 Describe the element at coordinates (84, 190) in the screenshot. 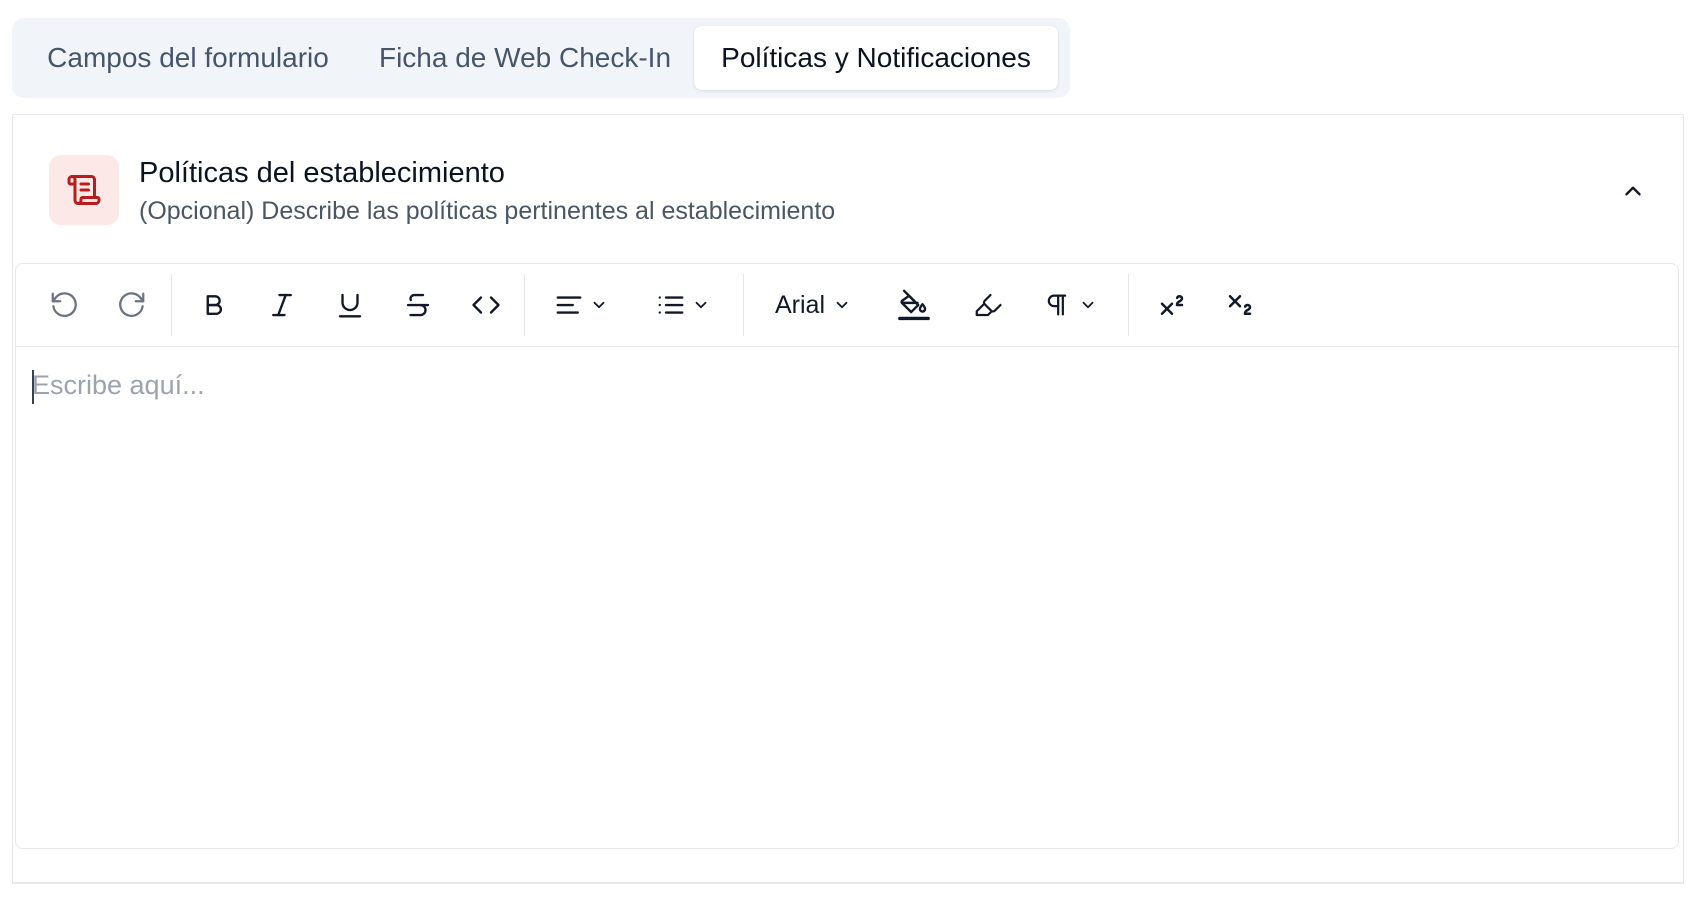

I see `scroll-icon` at that location.